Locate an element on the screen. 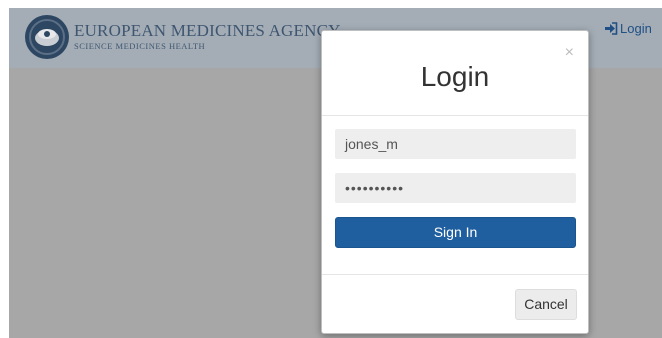 The width and height of the screenshot is (662, 338). header-divider is located at coordinates (455, 115).